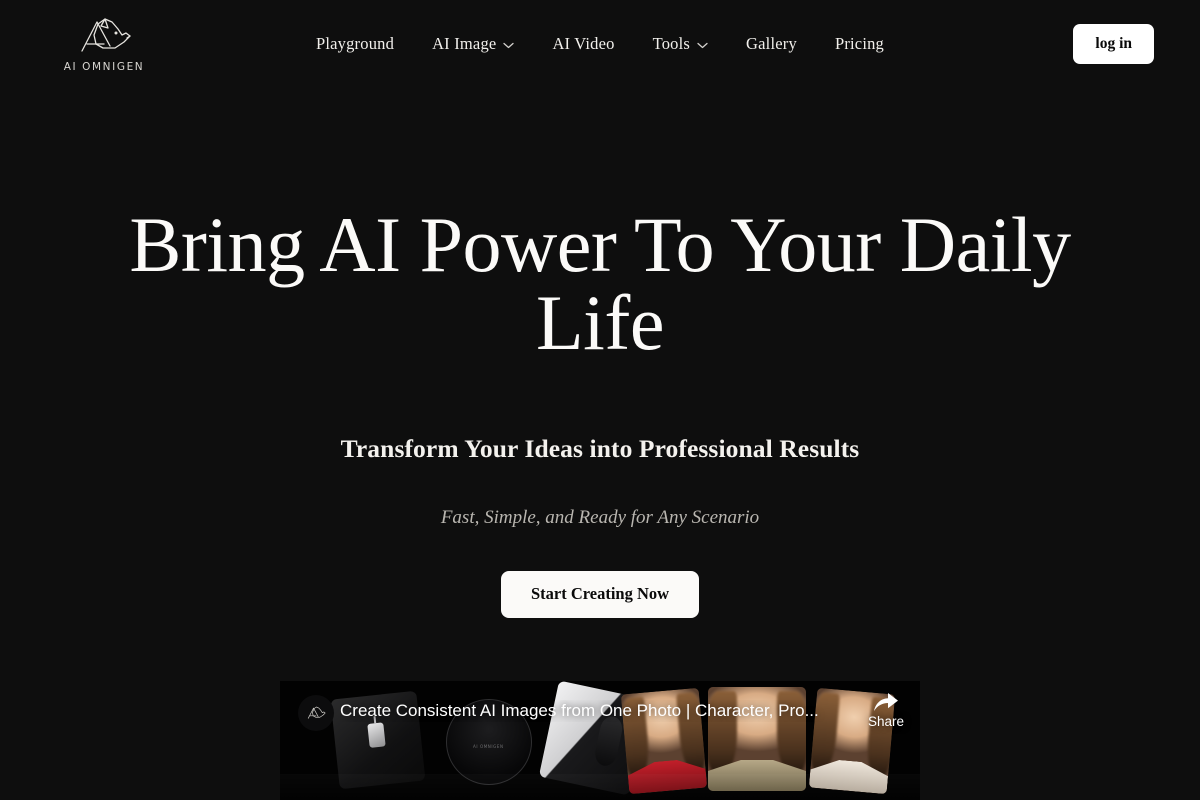 The image size is (1200, 800). I want to click on thumbnail-reflection, so click(600, 787).